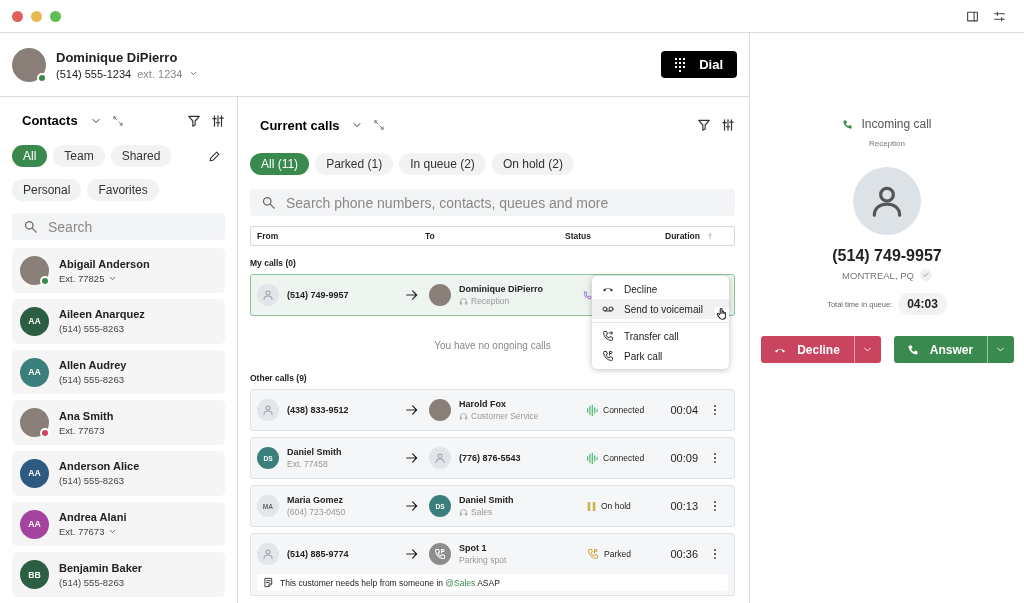 The image size is (1024, 603). What do you see at coordinates (279, 378) in the screenshot?
I see `section-heading: Other calls (9)` at bounding box center [279, 378].